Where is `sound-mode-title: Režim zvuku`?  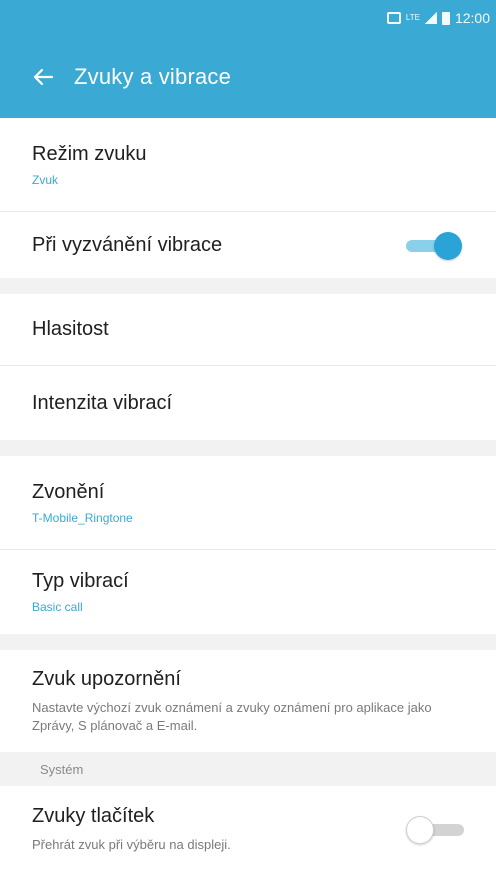
sound-mode-title: Režim zvuku is located at coordinates (89, 153).